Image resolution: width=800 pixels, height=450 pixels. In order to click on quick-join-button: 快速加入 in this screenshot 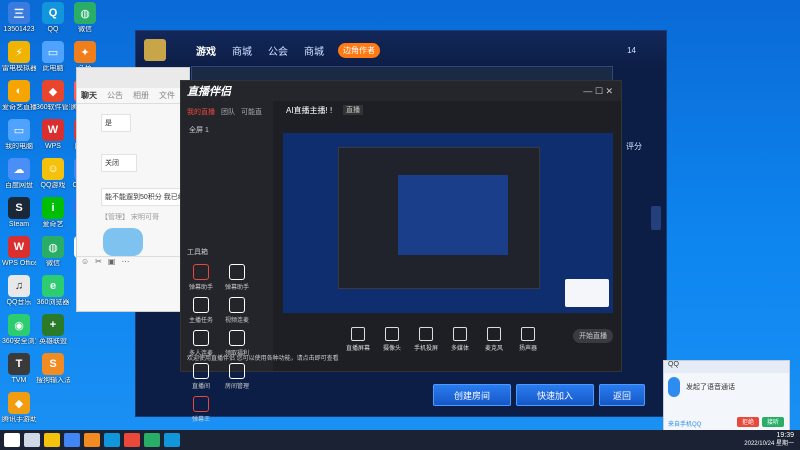, I will do `click(555, 395)`.